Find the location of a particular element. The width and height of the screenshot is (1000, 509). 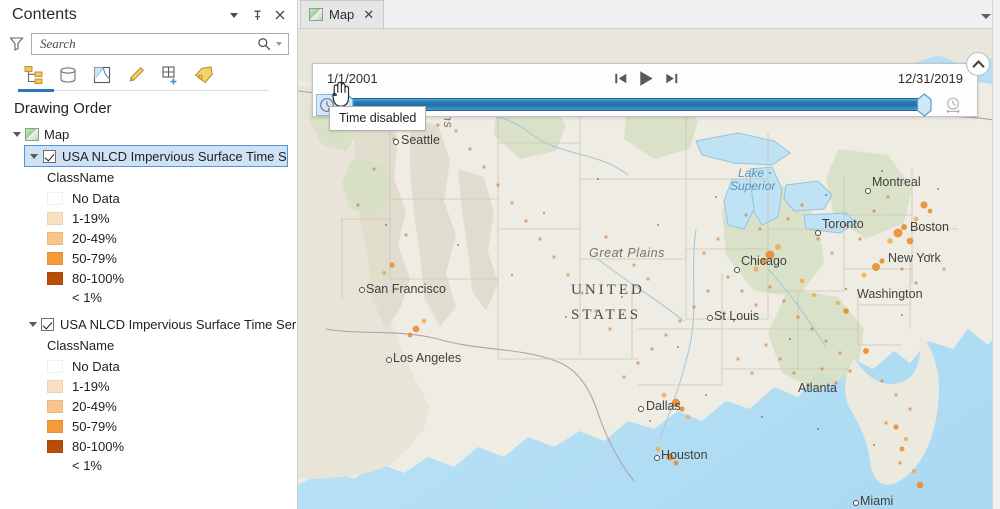

list-by-snapping-button is located at coordinates (170, 75).